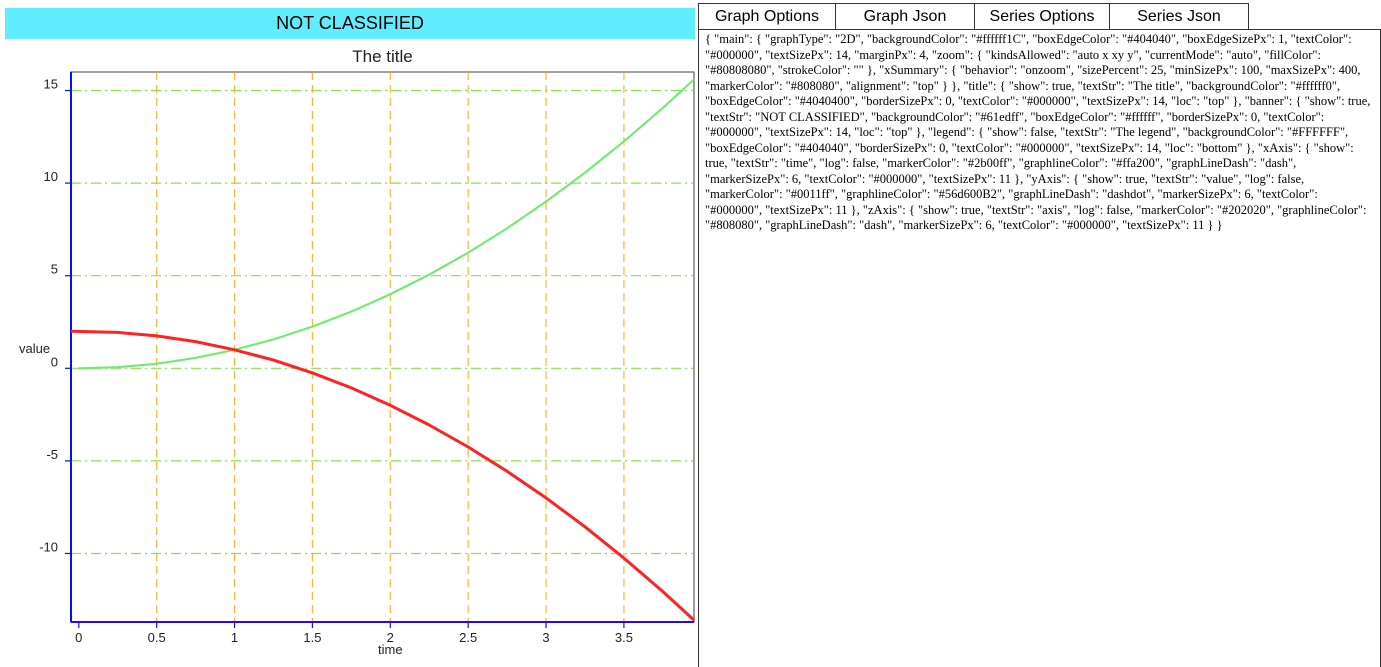 The height and width of the screenshot is (667, 1381). Describe the element at coordinates (54, 361) in the screenshot. I see `y-tick-label: 0` at that location.